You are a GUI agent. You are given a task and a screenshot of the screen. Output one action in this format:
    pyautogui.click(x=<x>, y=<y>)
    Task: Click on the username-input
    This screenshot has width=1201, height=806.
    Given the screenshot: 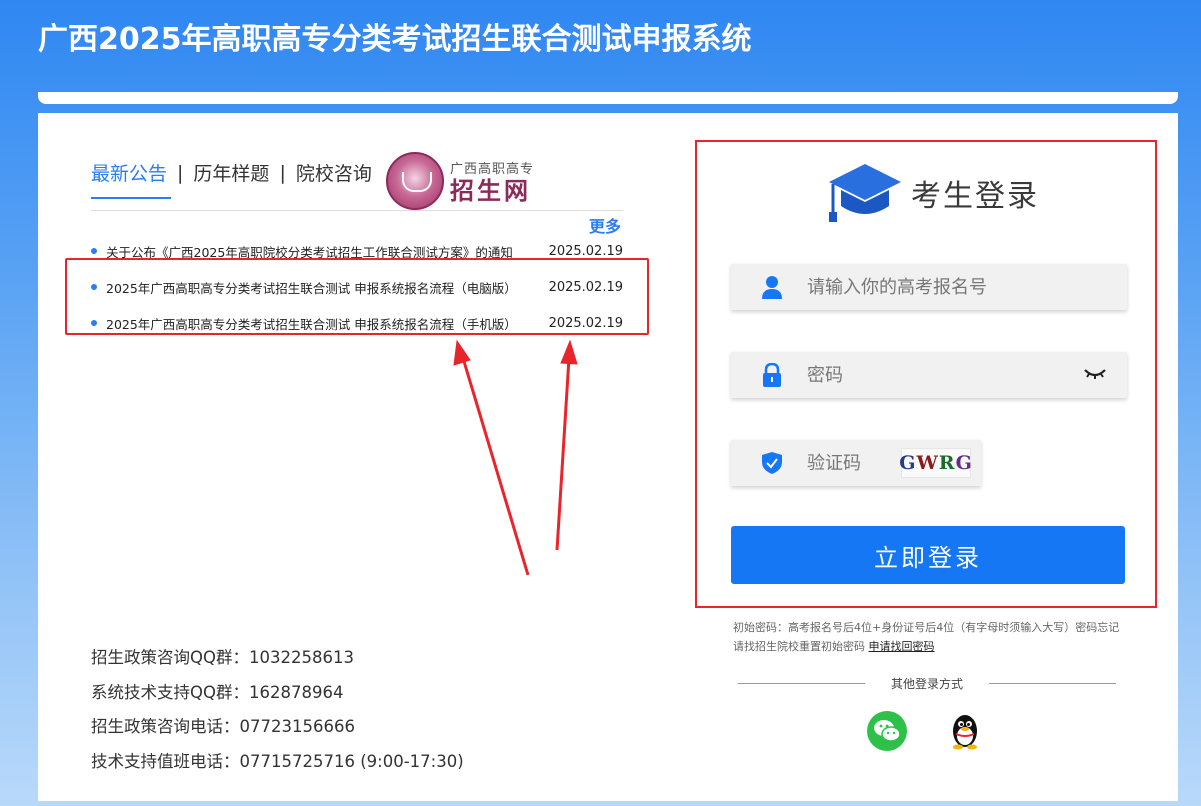 What is the action you would take?
    pyautogui.click(x=932, y=287)
    